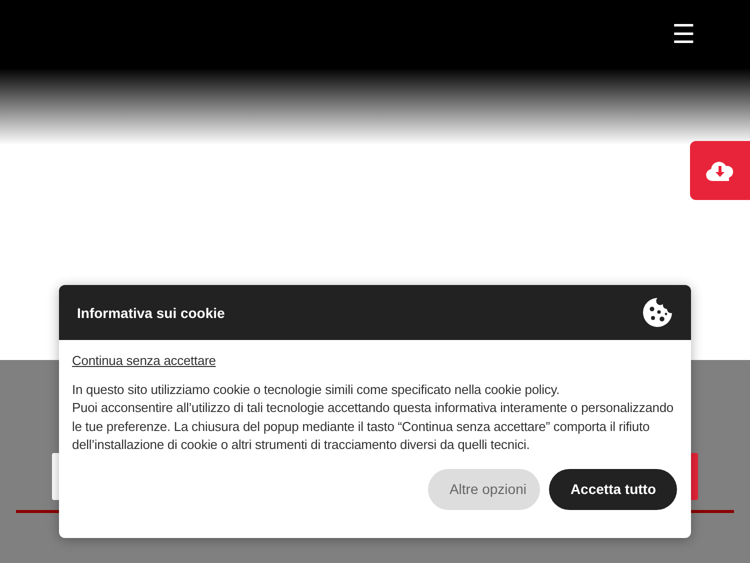 The width and height of the screenshot is (750, 563). Describe the element at coordinates (144, 361) in the screenshot. I see `continue-without-accepting-link: Continua senza accettare` at that location.